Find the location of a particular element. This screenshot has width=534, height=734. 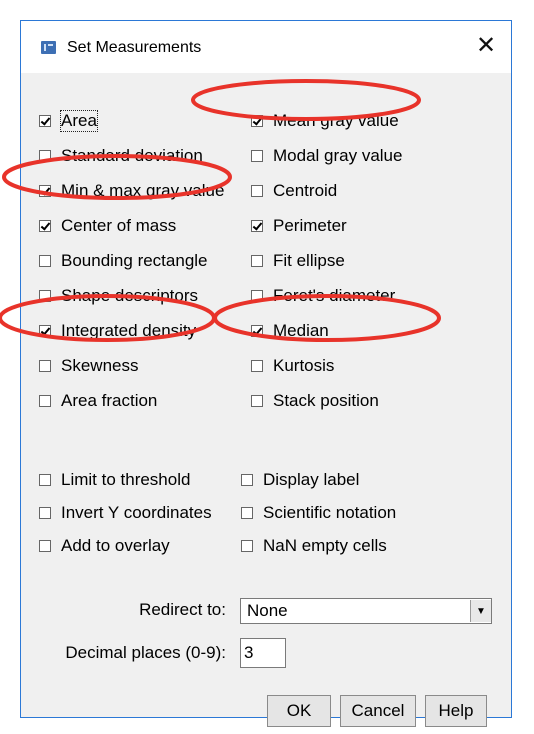

checkbox-integrated-density: Integrated density is located at coordinates (117, 331).